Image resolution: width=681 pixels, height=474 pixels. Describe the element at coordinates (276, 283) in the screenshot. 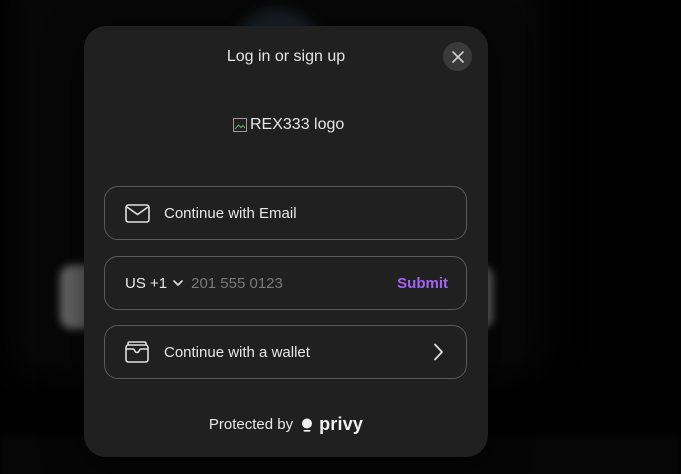

I see `phone-number-input` at that location.